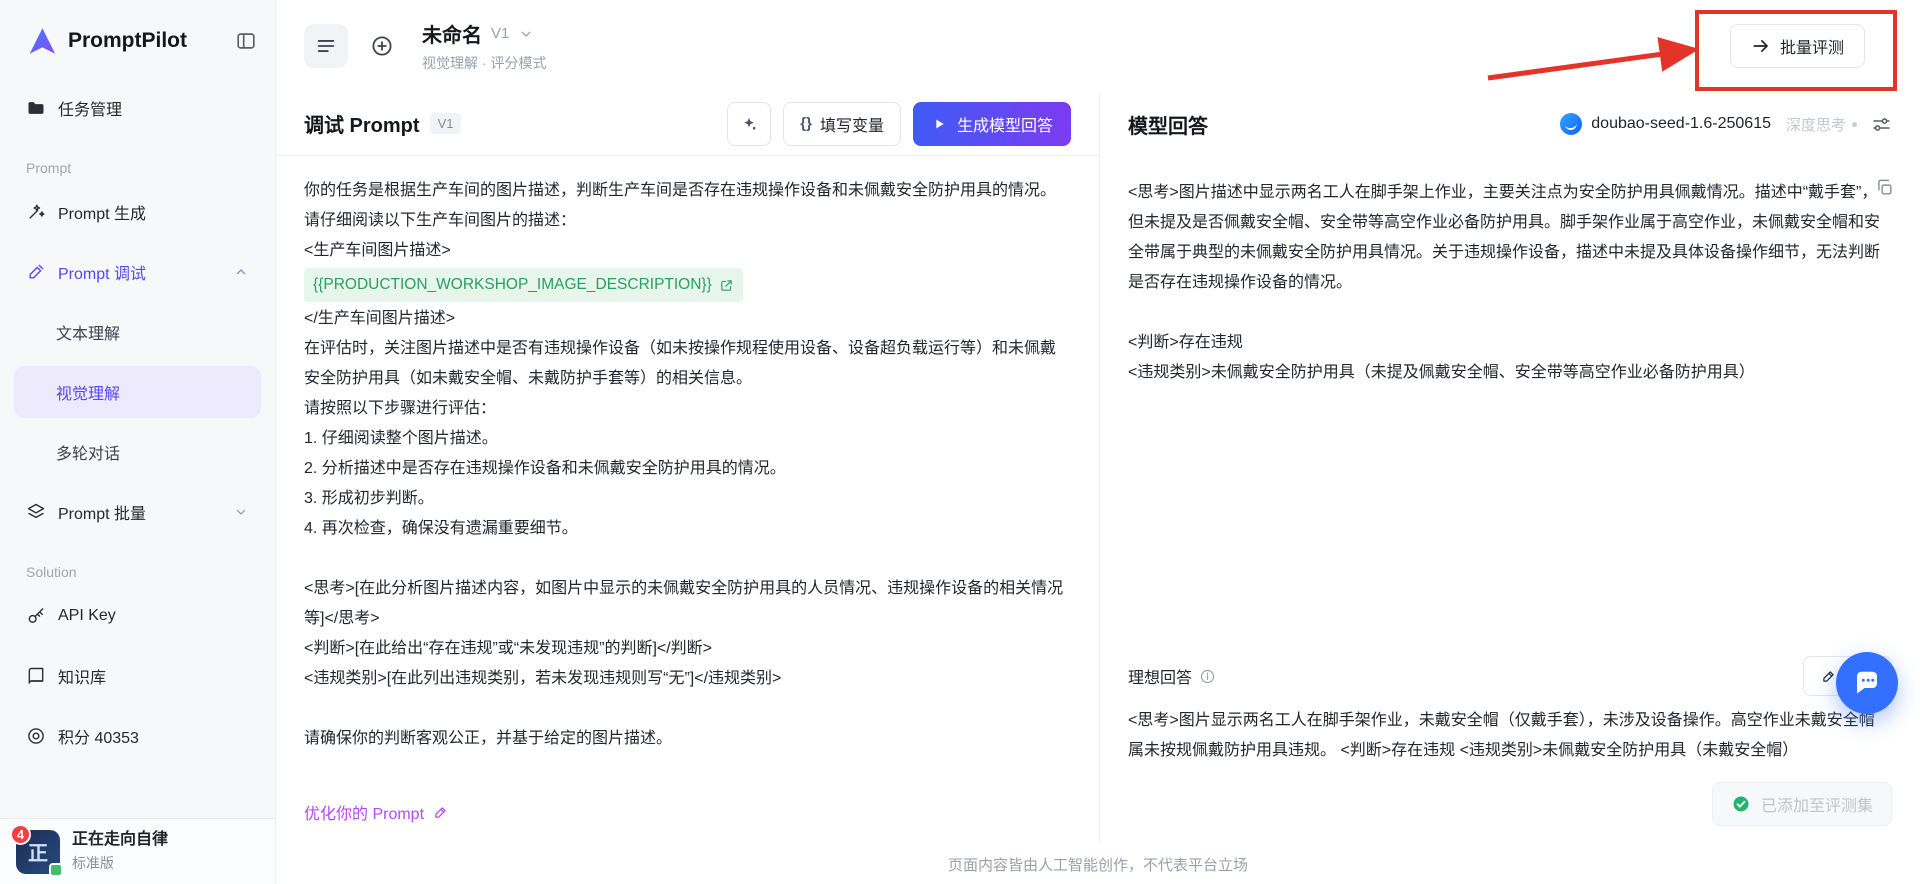 This screenshot has height=884, width=1920. I want to click on prompt-version-badge: V1, so click(445, 123).